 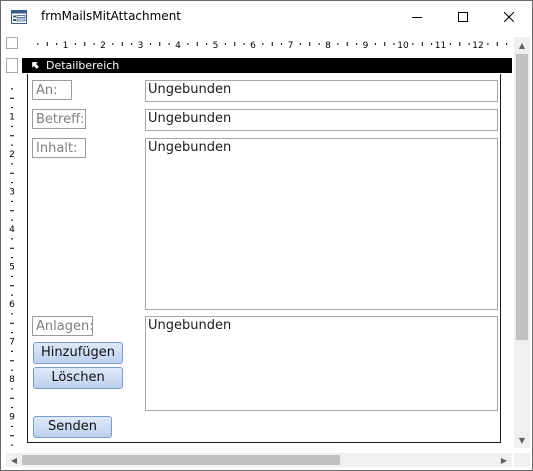 I want to click on scroll-left-arrow-icon: ◀, so click(x=14, y=460).